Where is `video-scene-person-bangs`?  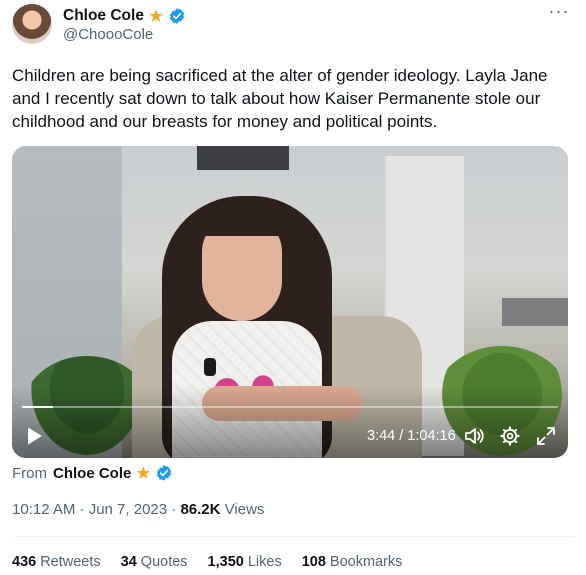
video-scene-person-bangs is located at coordinates (242, 222).